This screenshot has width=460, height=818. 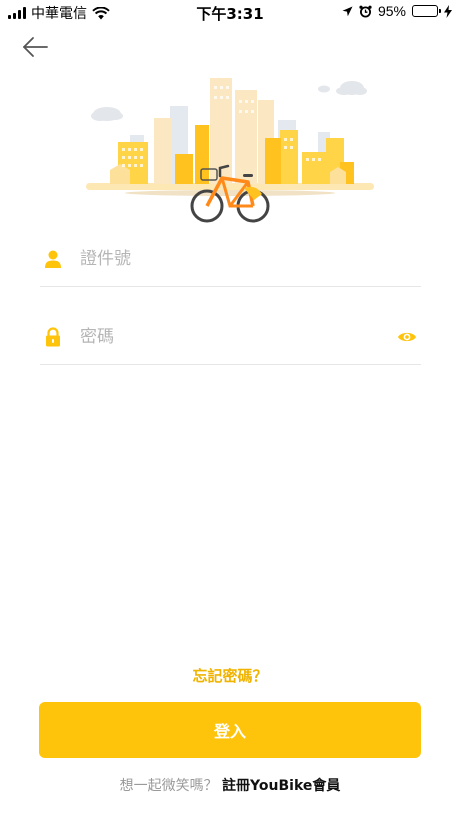 I want to click on id-number-input, so click(x=230, y=259).